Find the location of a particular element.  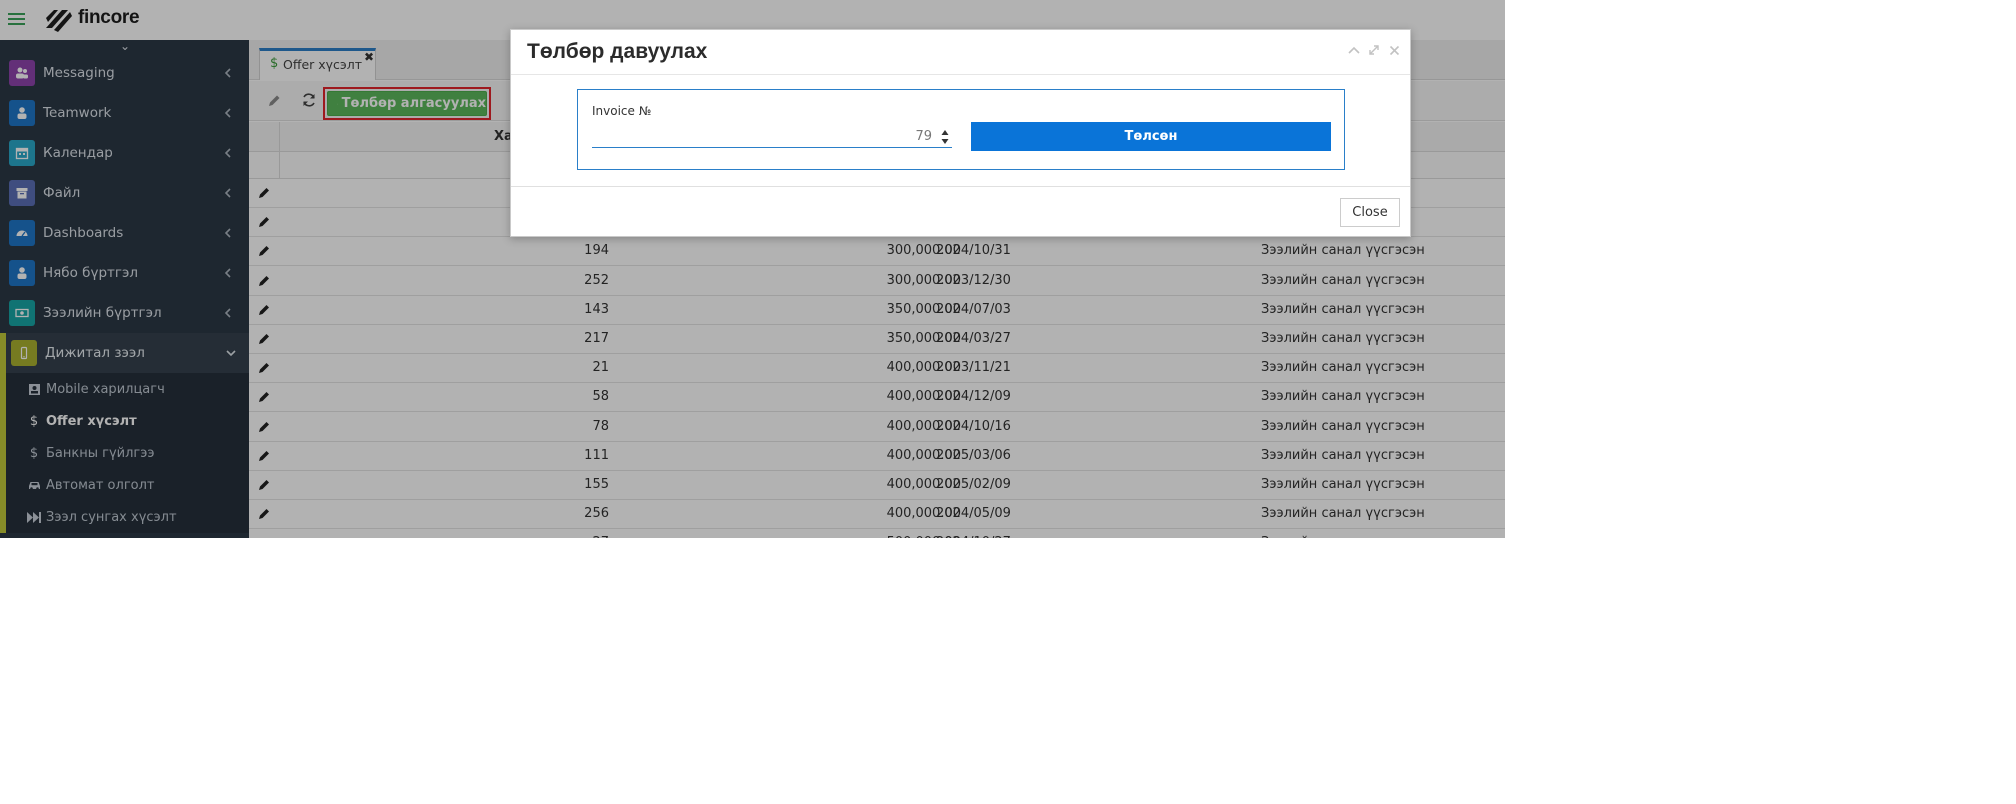

paid-button: Төлсөн is located at coordinates (1151, 136).